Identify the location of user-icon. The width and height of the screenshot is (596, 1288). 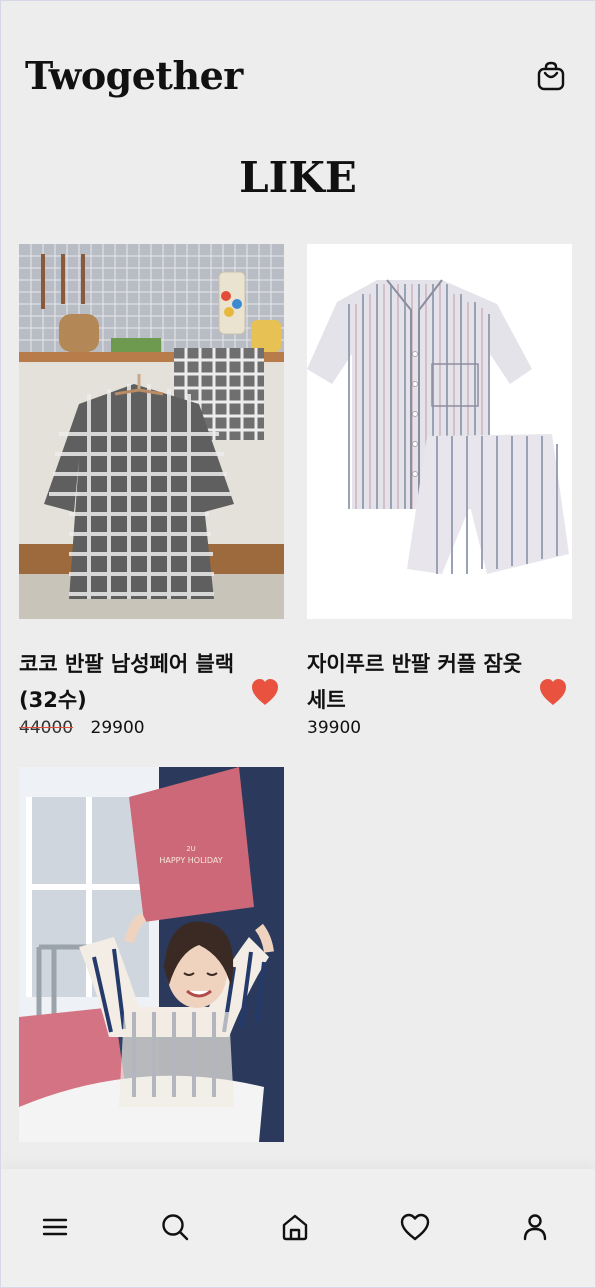
(535, 1227).